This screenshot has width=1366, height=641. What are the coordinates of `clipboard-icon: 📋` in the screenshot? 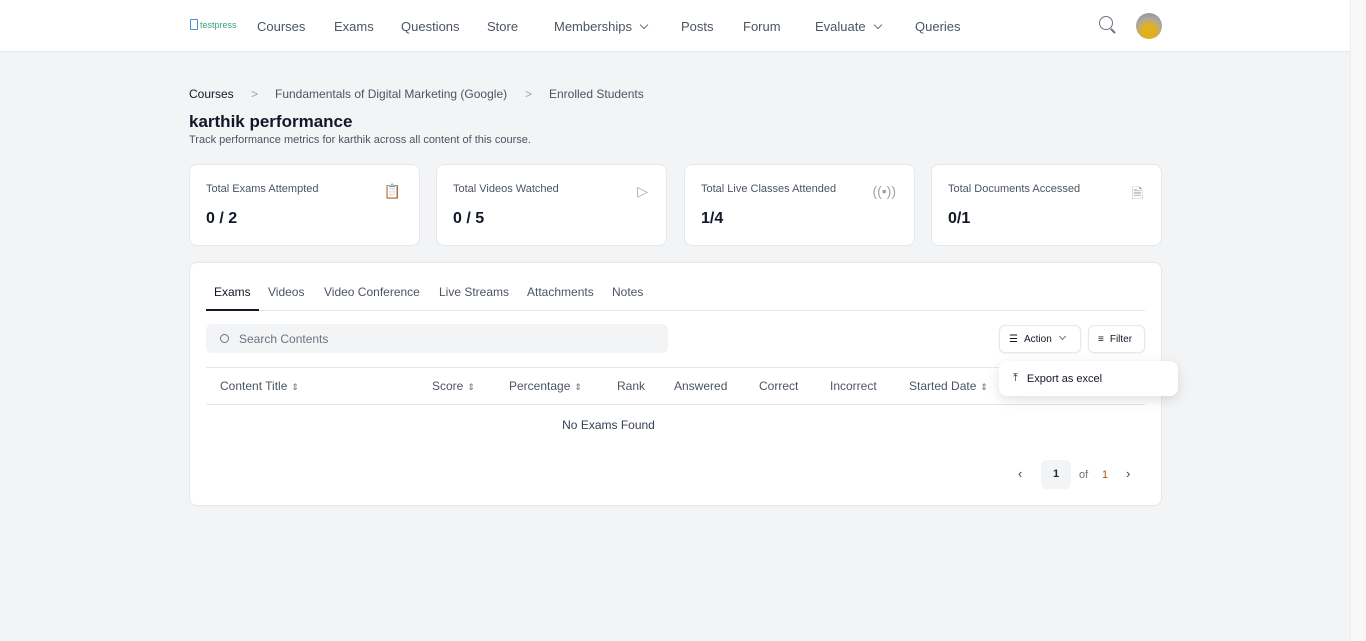 It's located at (392, 191).